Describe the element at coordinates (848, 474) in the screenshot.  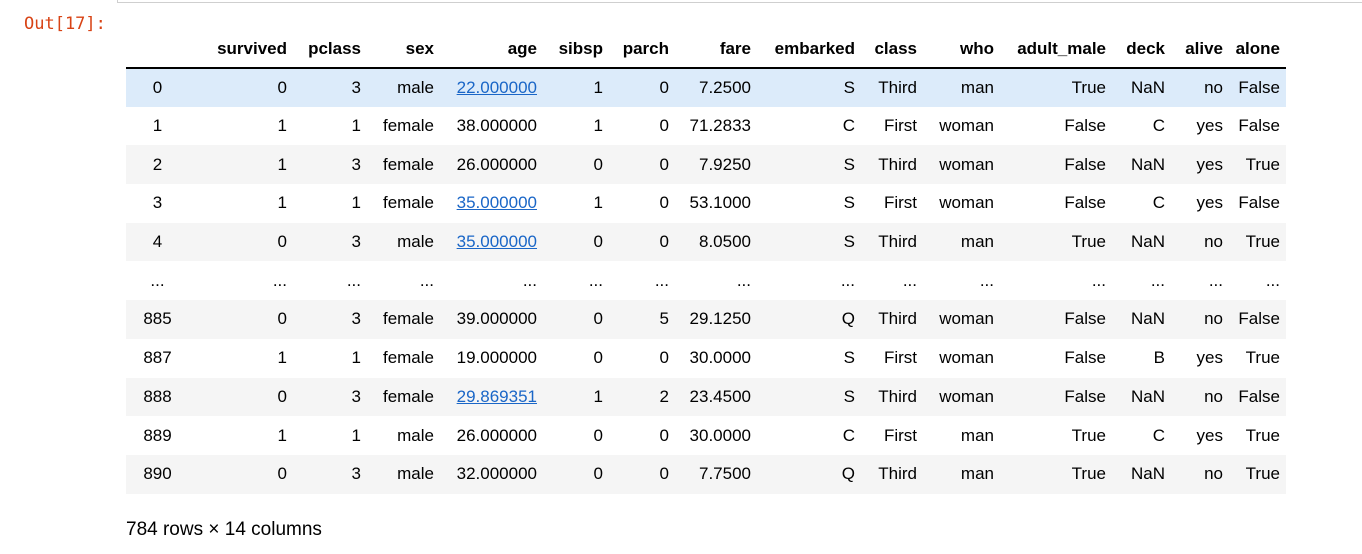
I see `cell-embarked: Q` at that location.